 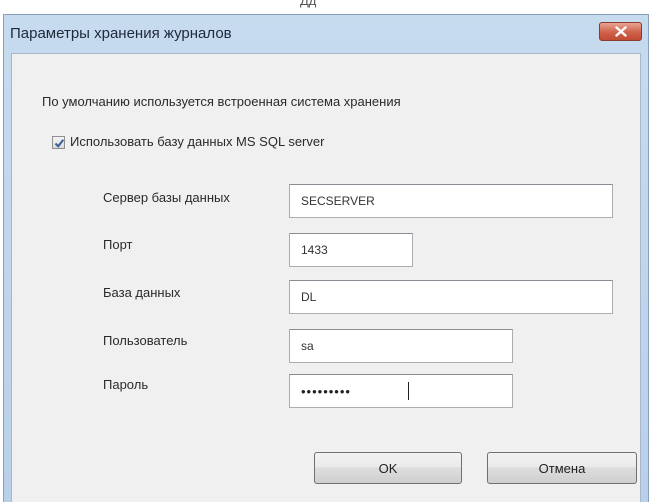 What do you see at coordinates (326, 34) in the screenshot?
I see `title-bar: Параметры хранения журналов` at bounding box center [326, 34].